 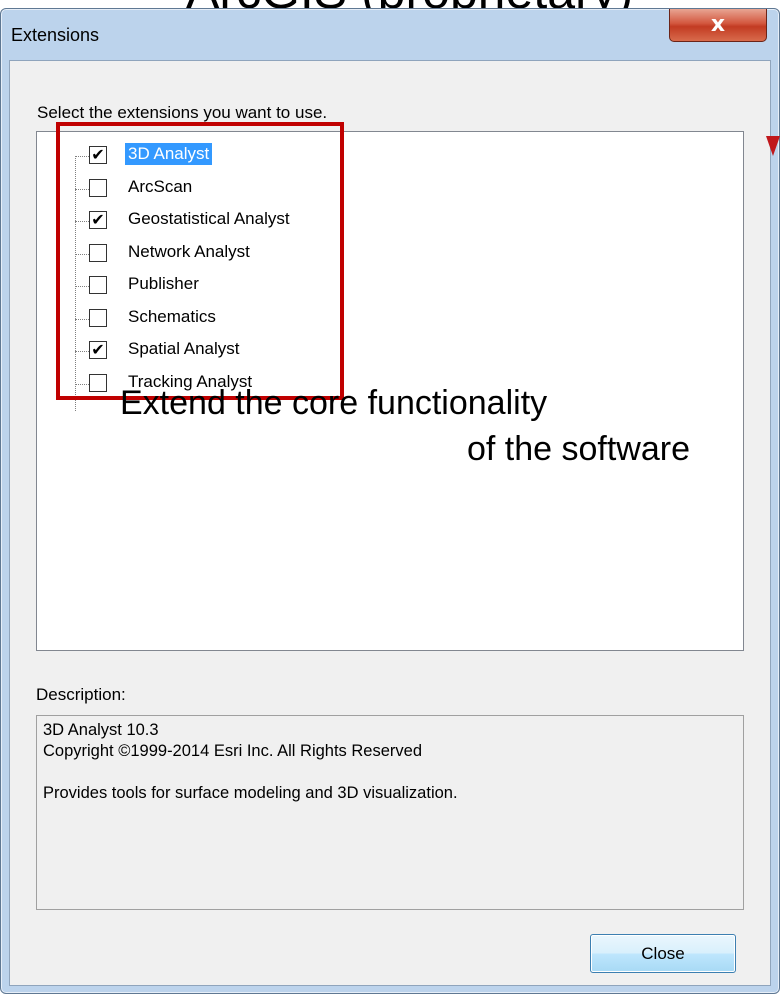 I want to click on extension-item: ArcScan, so click(x=390, y=189).